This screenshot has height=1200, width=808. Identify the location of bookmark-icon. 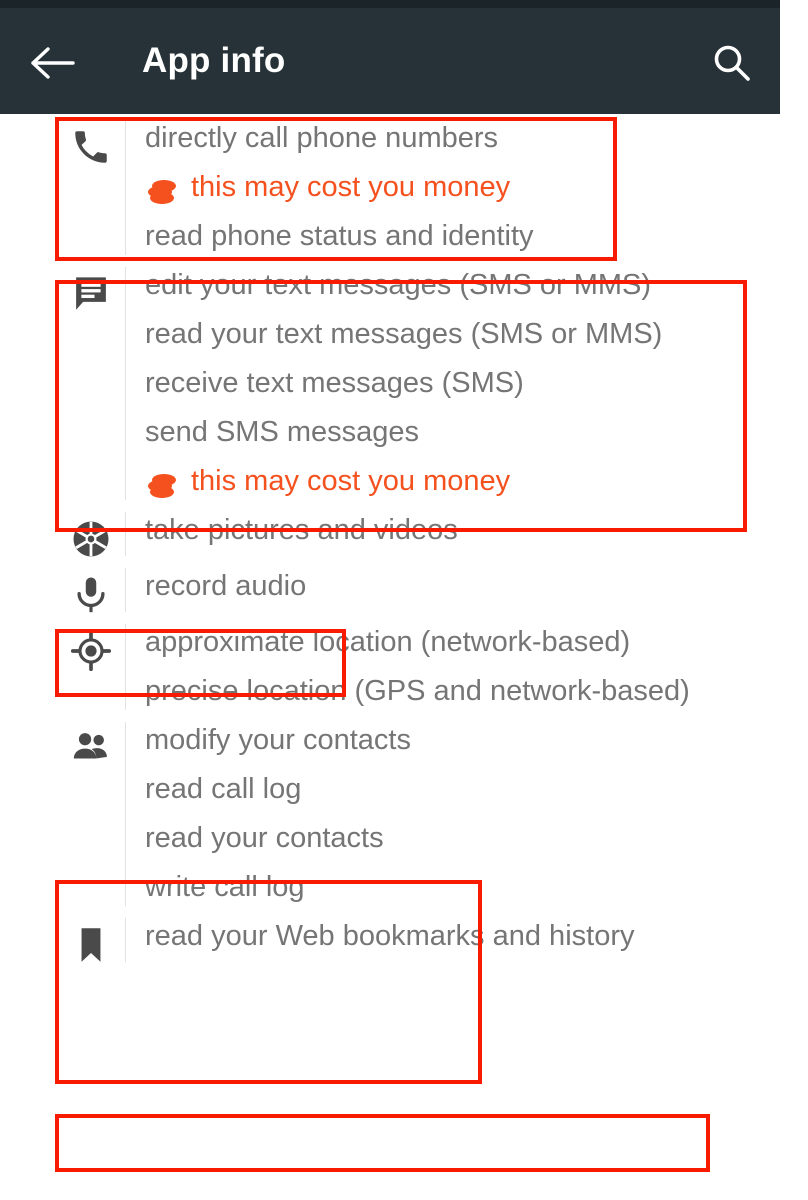
(91, 946).